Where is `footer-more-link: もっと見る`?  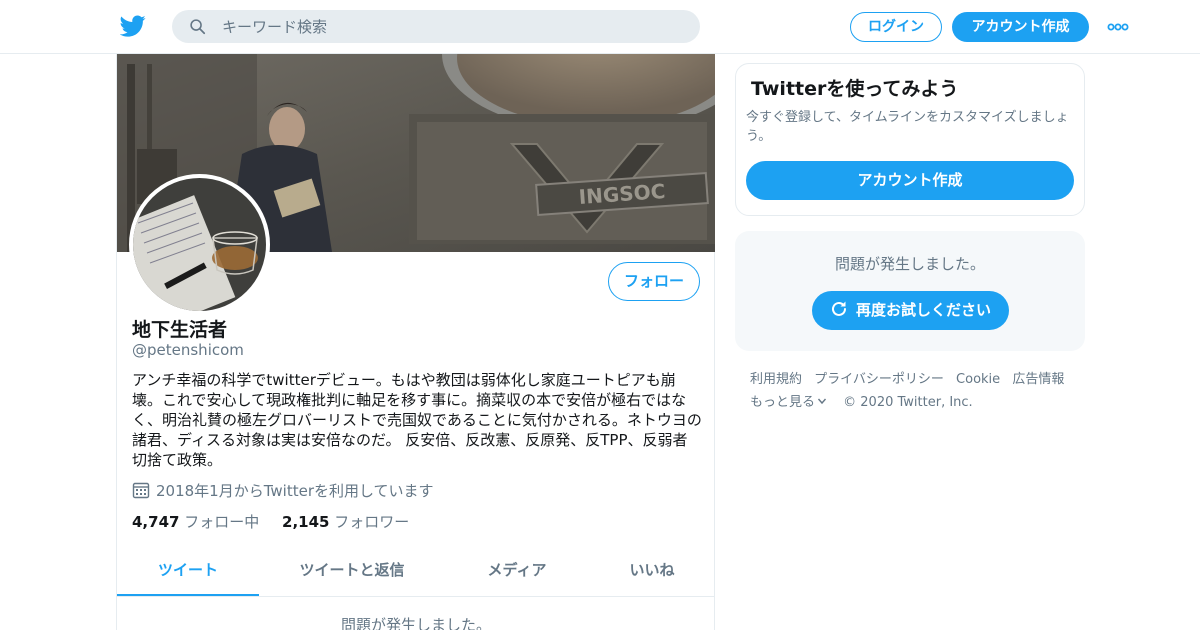 footer-more-link: もっと見る is located at coordinates (794, 402).